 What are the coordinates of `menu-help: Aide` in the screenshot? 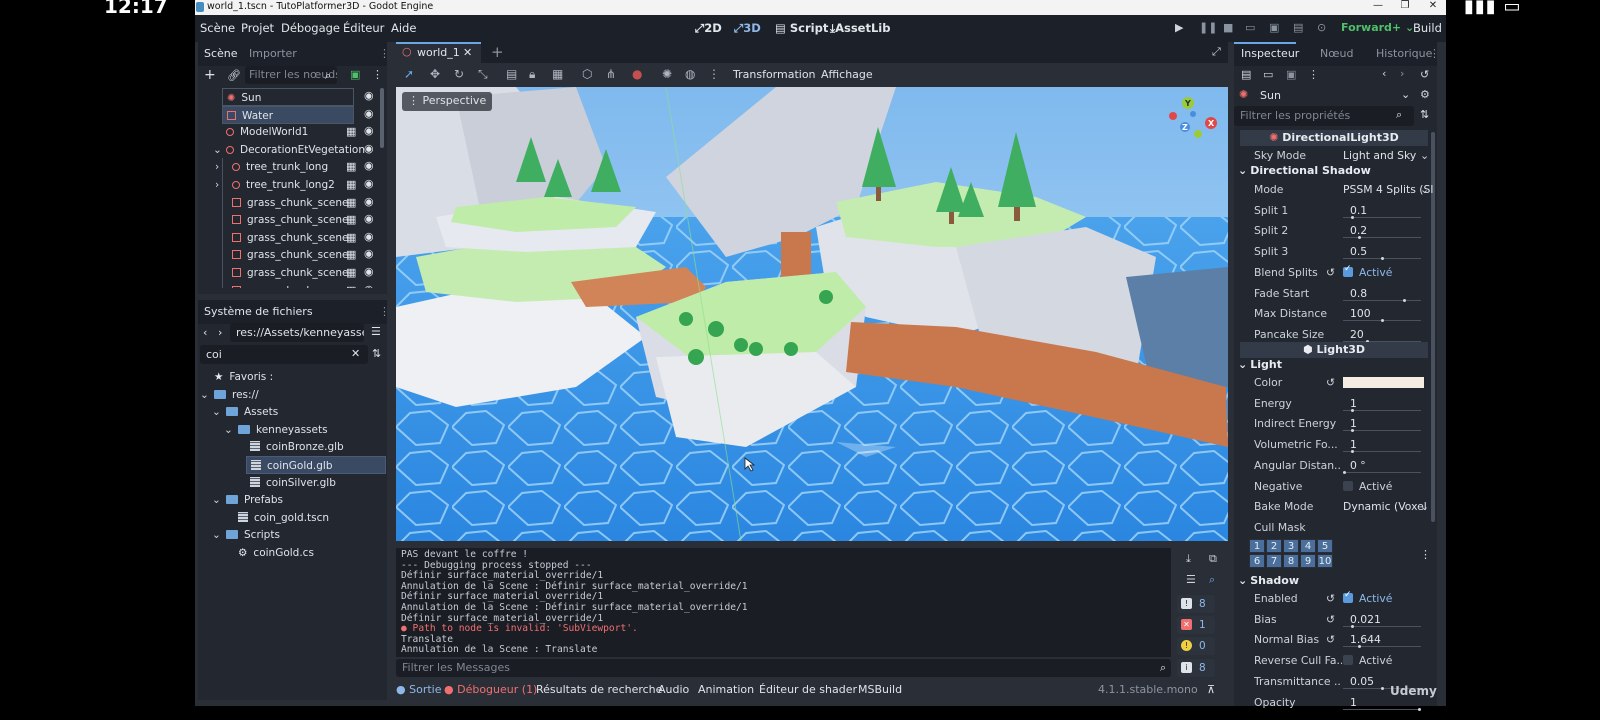 It's located at (403, 28).